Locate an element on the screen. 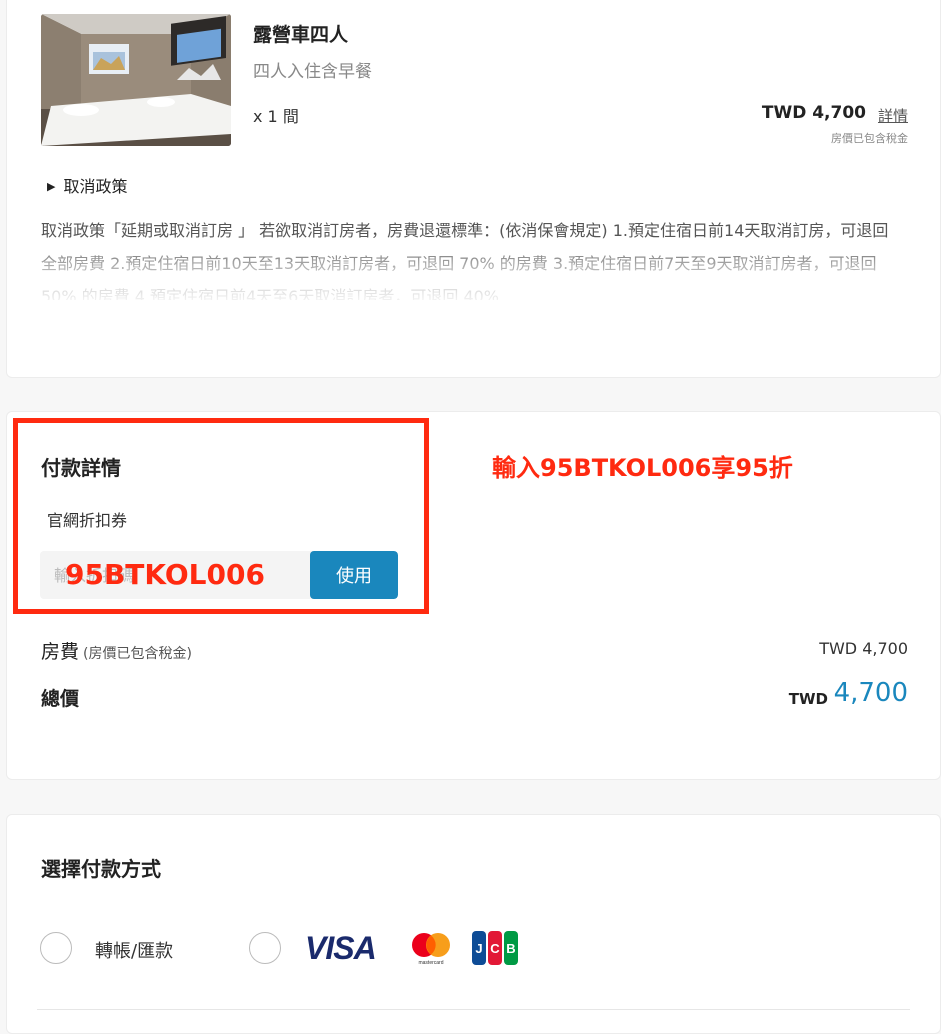  bank-transfer-radio is located at coordinates (56, 948).